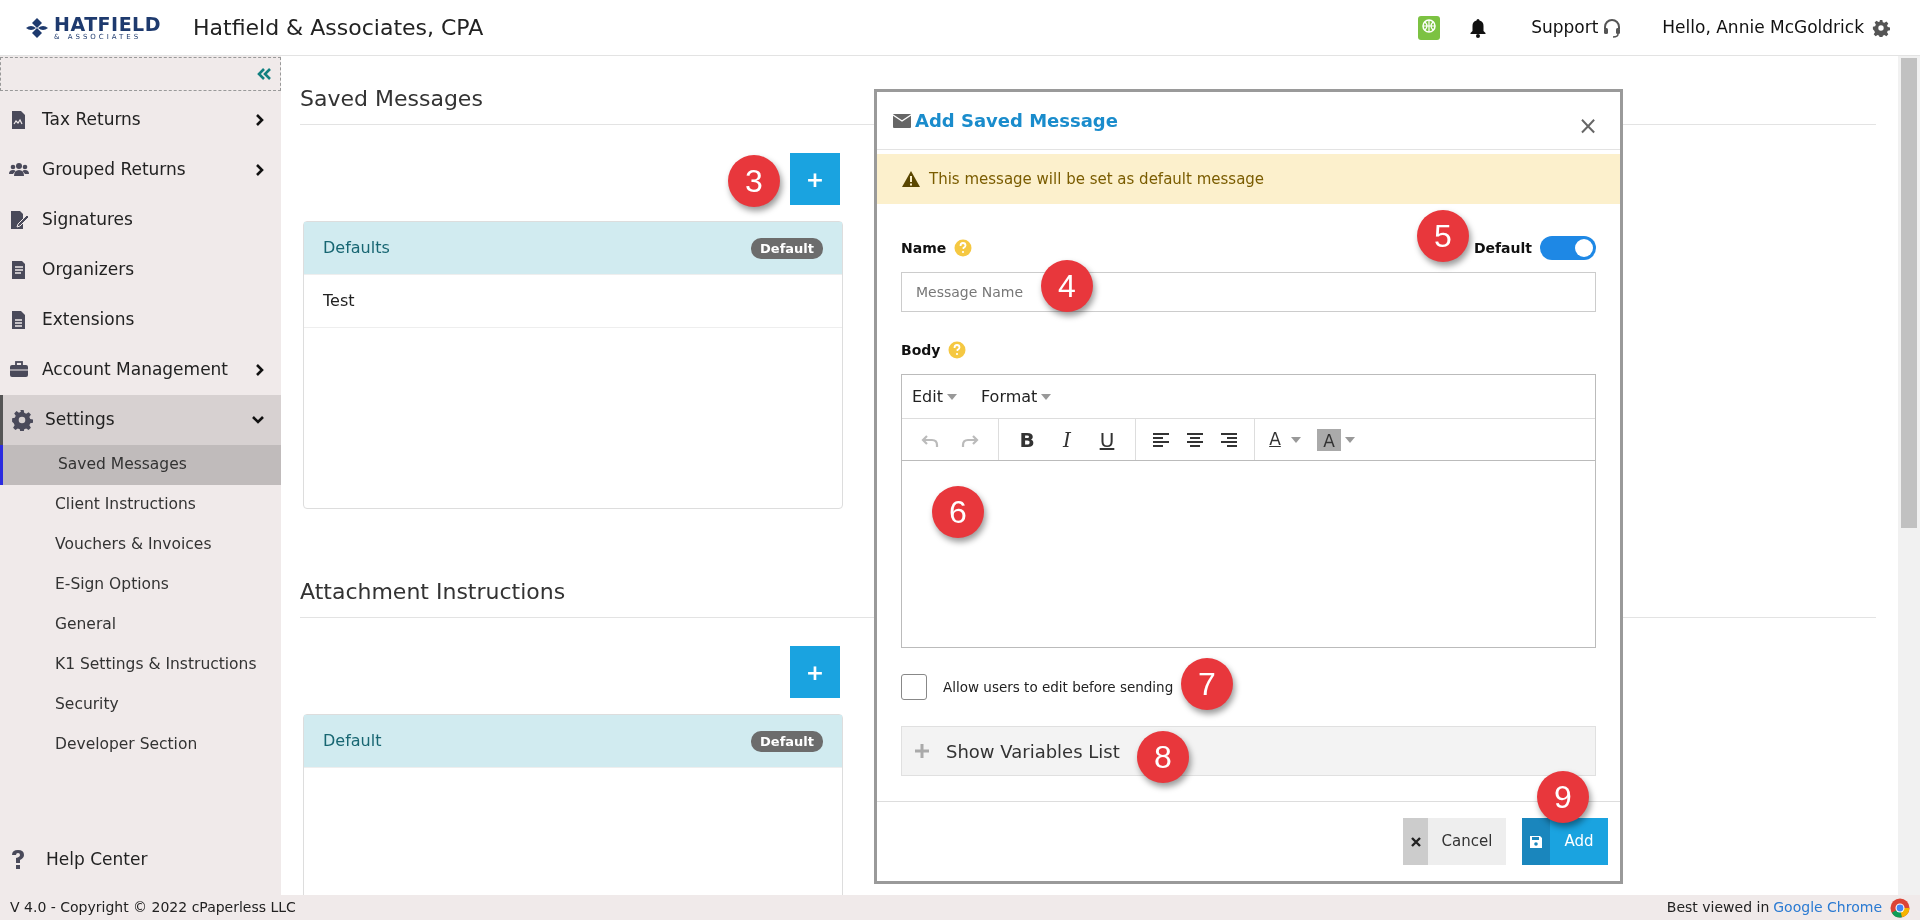 The height and width of the screenshot is (920, 1920). What do you see at coordinates (97, 860) in the screenshot?
I see `help-center-link: Help Center` at bounding box center [97, 860].